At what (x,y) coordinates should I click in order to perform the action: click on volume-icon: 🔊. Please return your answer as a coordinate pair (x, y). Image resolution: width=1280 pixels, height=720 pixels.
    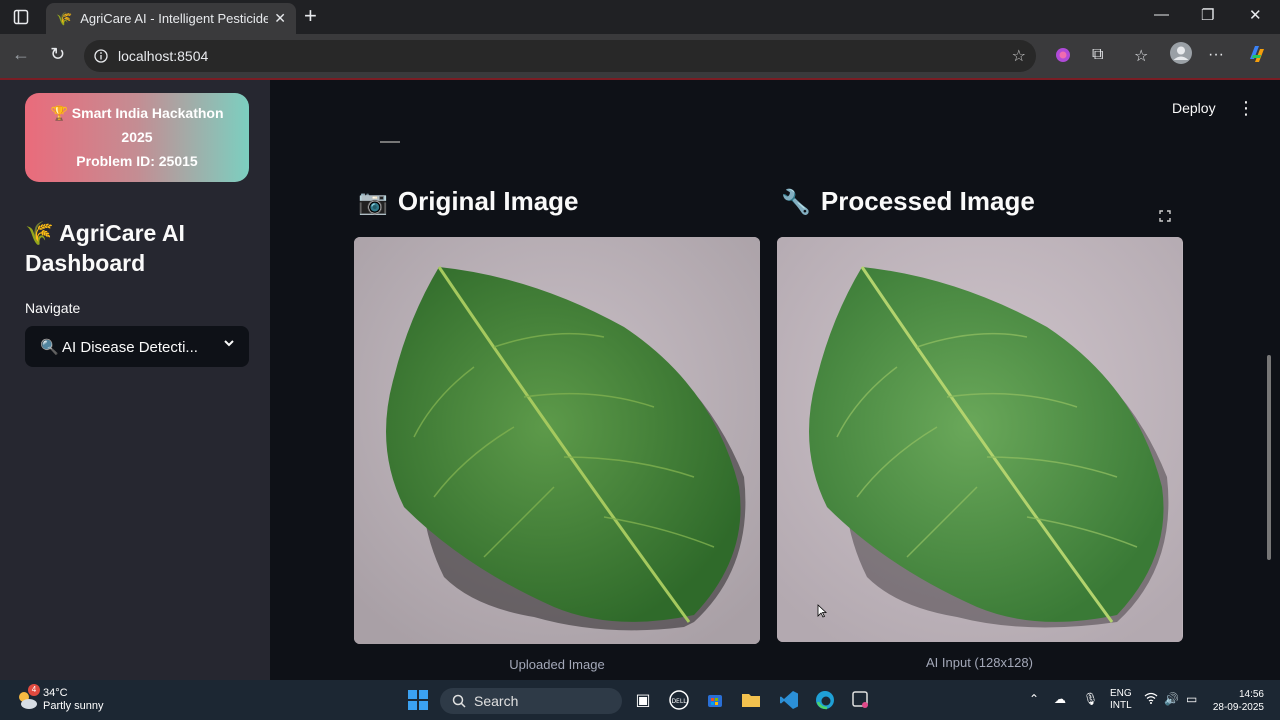
    Looking at the image, I should click on (1171, 699).